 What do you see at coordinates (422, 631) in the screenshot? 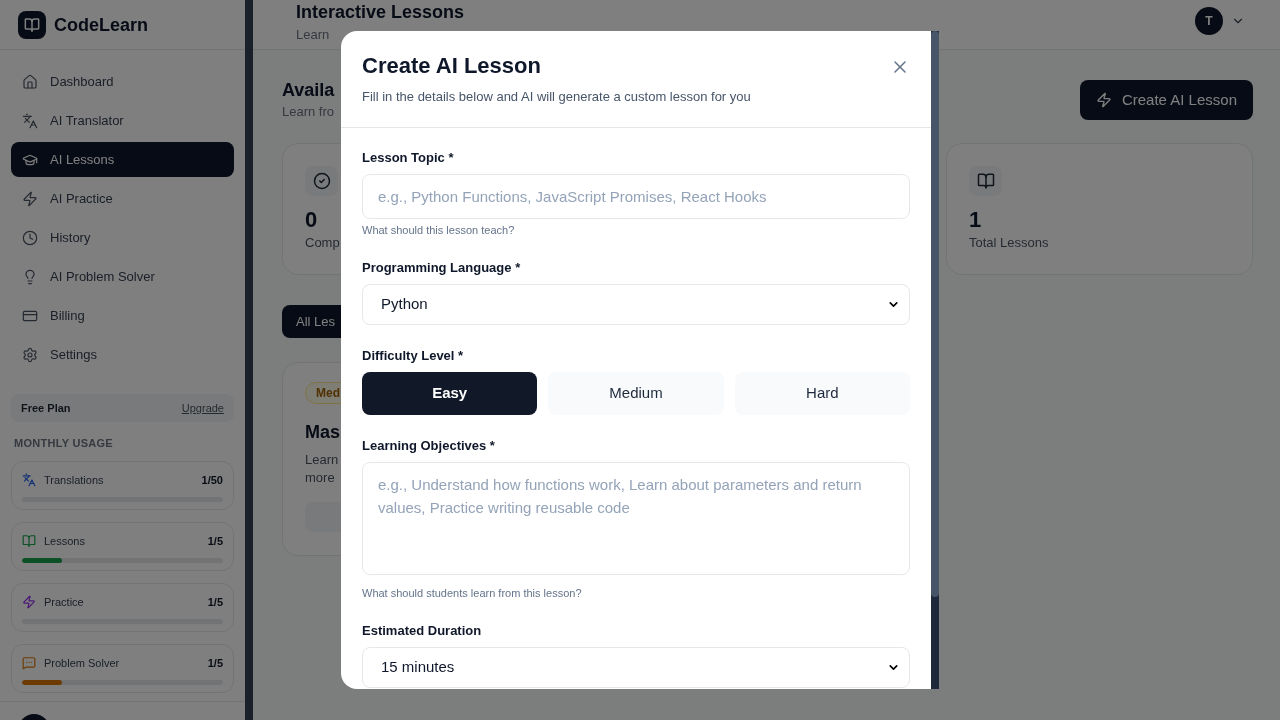
I see `field-label: Estimated Duration` at bounding box center [422, 631].